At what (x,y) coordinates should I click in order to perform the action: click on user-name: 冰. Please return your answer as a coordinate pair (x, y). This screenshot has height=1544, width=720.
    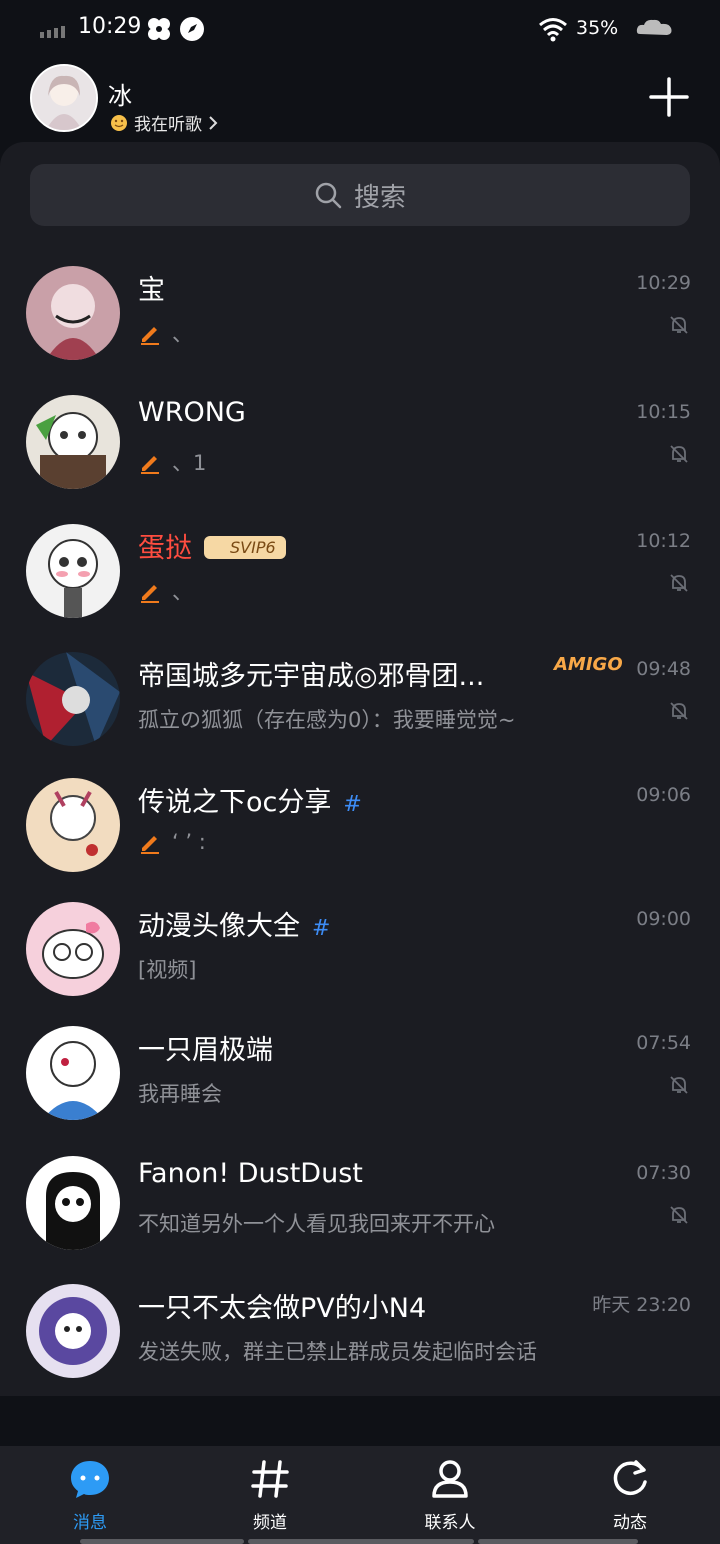
    Looking at the image, I should click on (120, 93).